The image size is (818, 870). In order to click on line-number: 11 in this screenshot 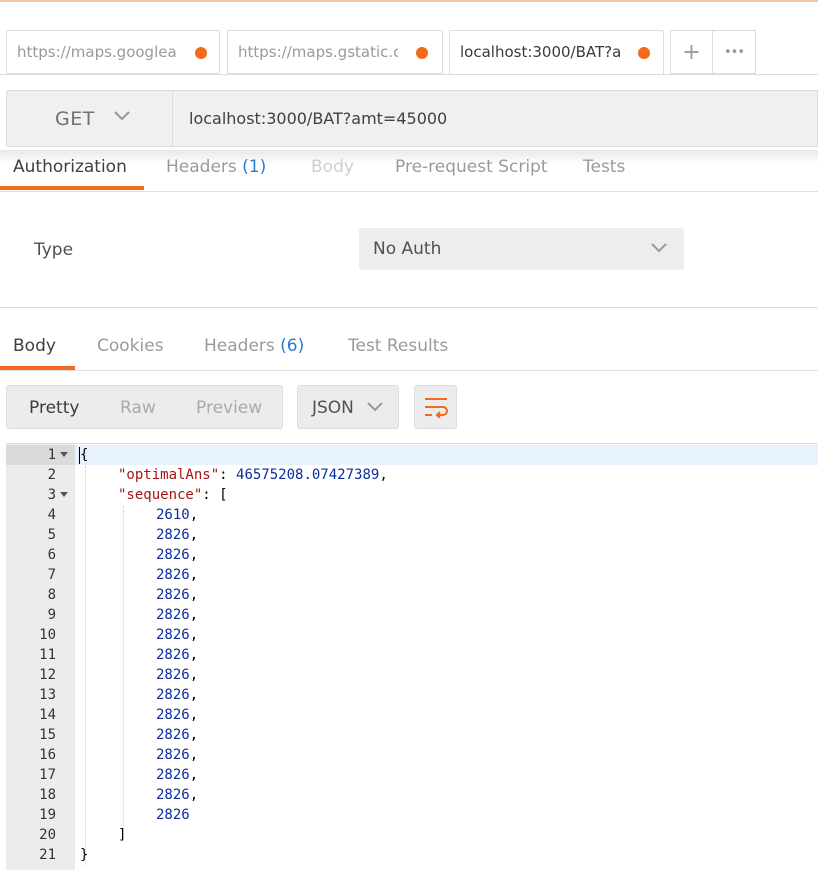, I will do `click(47, 655)`.